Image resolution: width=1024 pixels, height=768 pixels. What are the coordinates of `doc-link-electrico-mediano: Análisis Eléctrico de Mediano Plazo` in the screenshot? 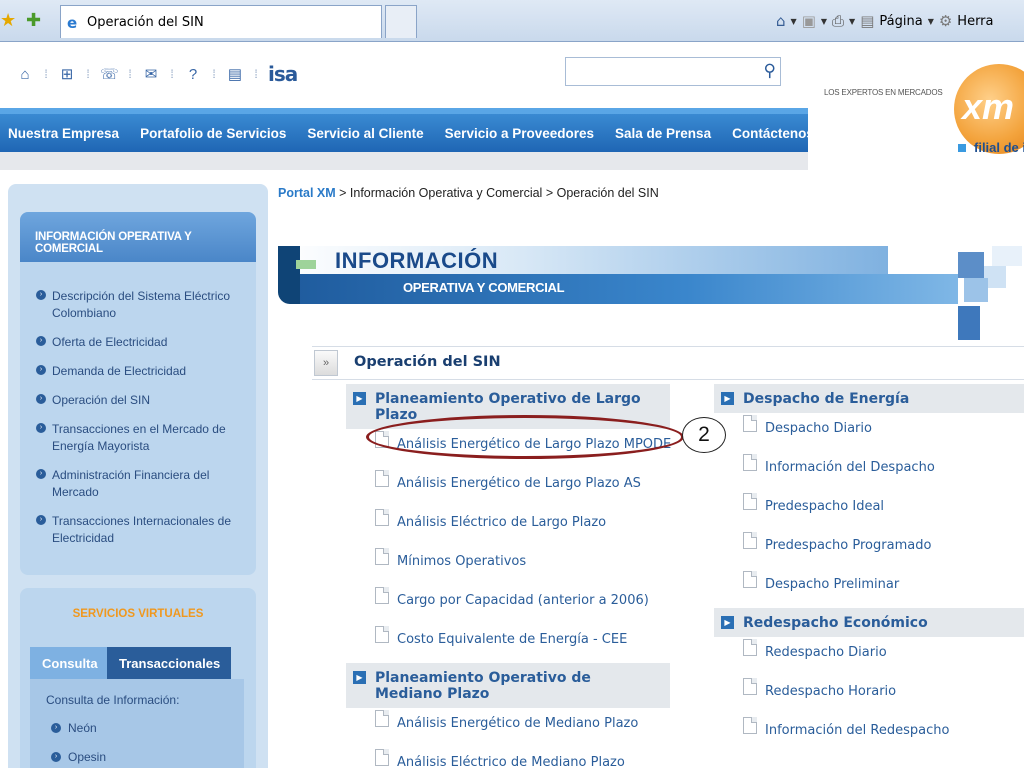 It's located at (508, 757).